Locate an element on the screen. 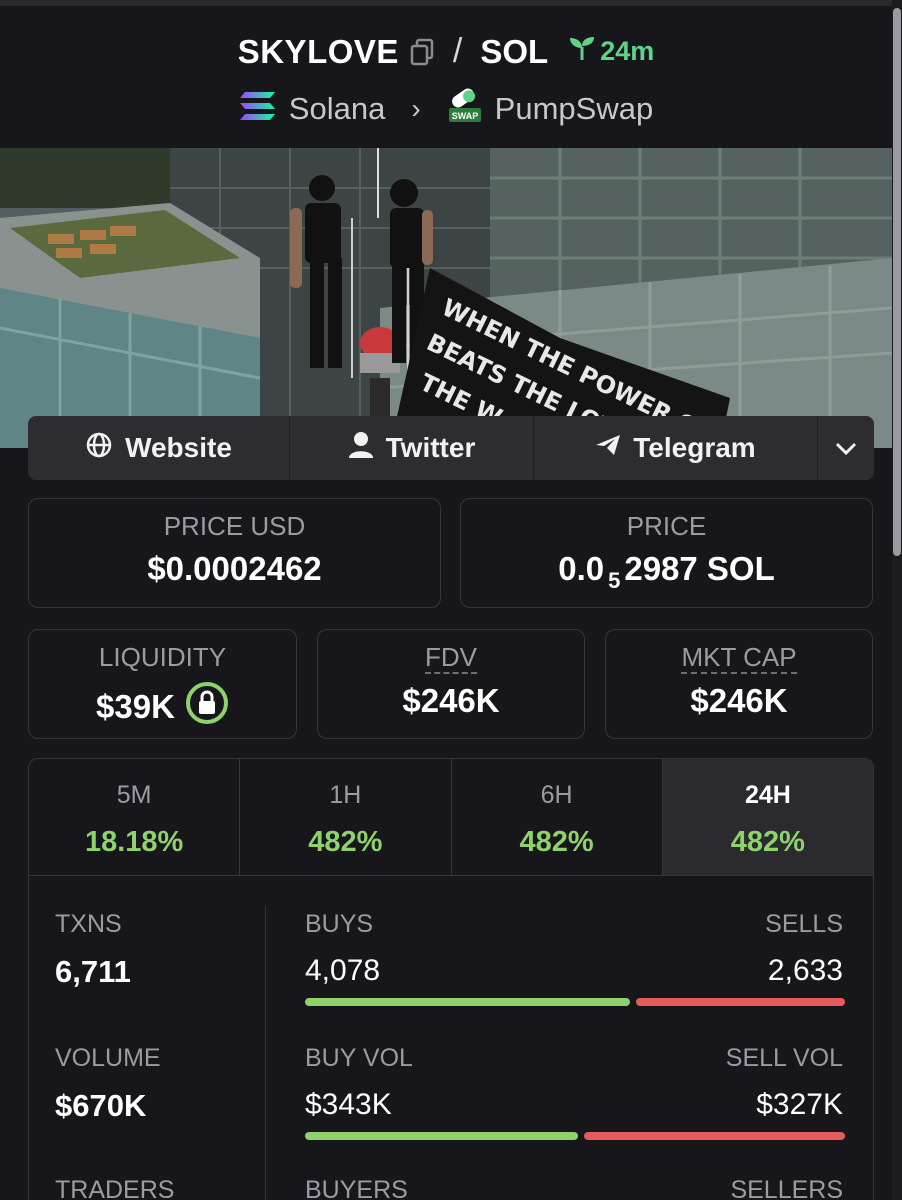 This screenshot has width=902, height=1200. pair-age-badge: 24m is located at coordinates (611, 51).